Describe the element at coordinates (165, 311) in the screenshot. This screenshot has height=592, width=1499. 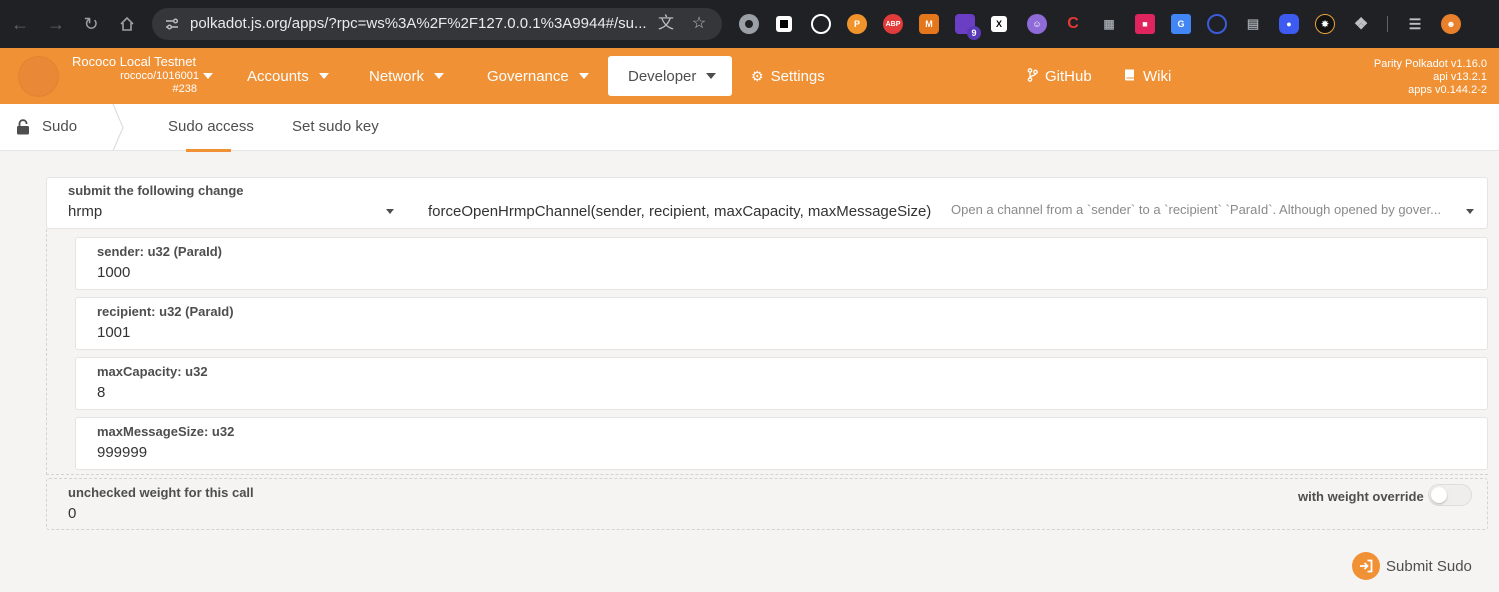
I see `param-label: recipient: u32 (ParaId)` at that location.